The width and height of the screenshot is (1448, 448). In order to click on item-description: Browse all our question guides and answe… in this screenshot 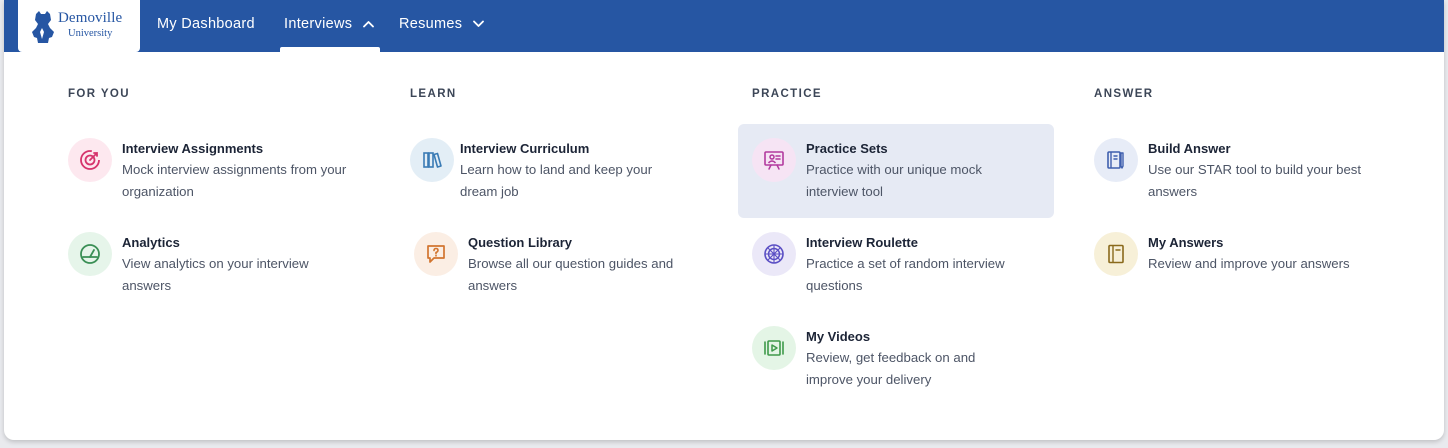, I will do `click(571, 274)`.